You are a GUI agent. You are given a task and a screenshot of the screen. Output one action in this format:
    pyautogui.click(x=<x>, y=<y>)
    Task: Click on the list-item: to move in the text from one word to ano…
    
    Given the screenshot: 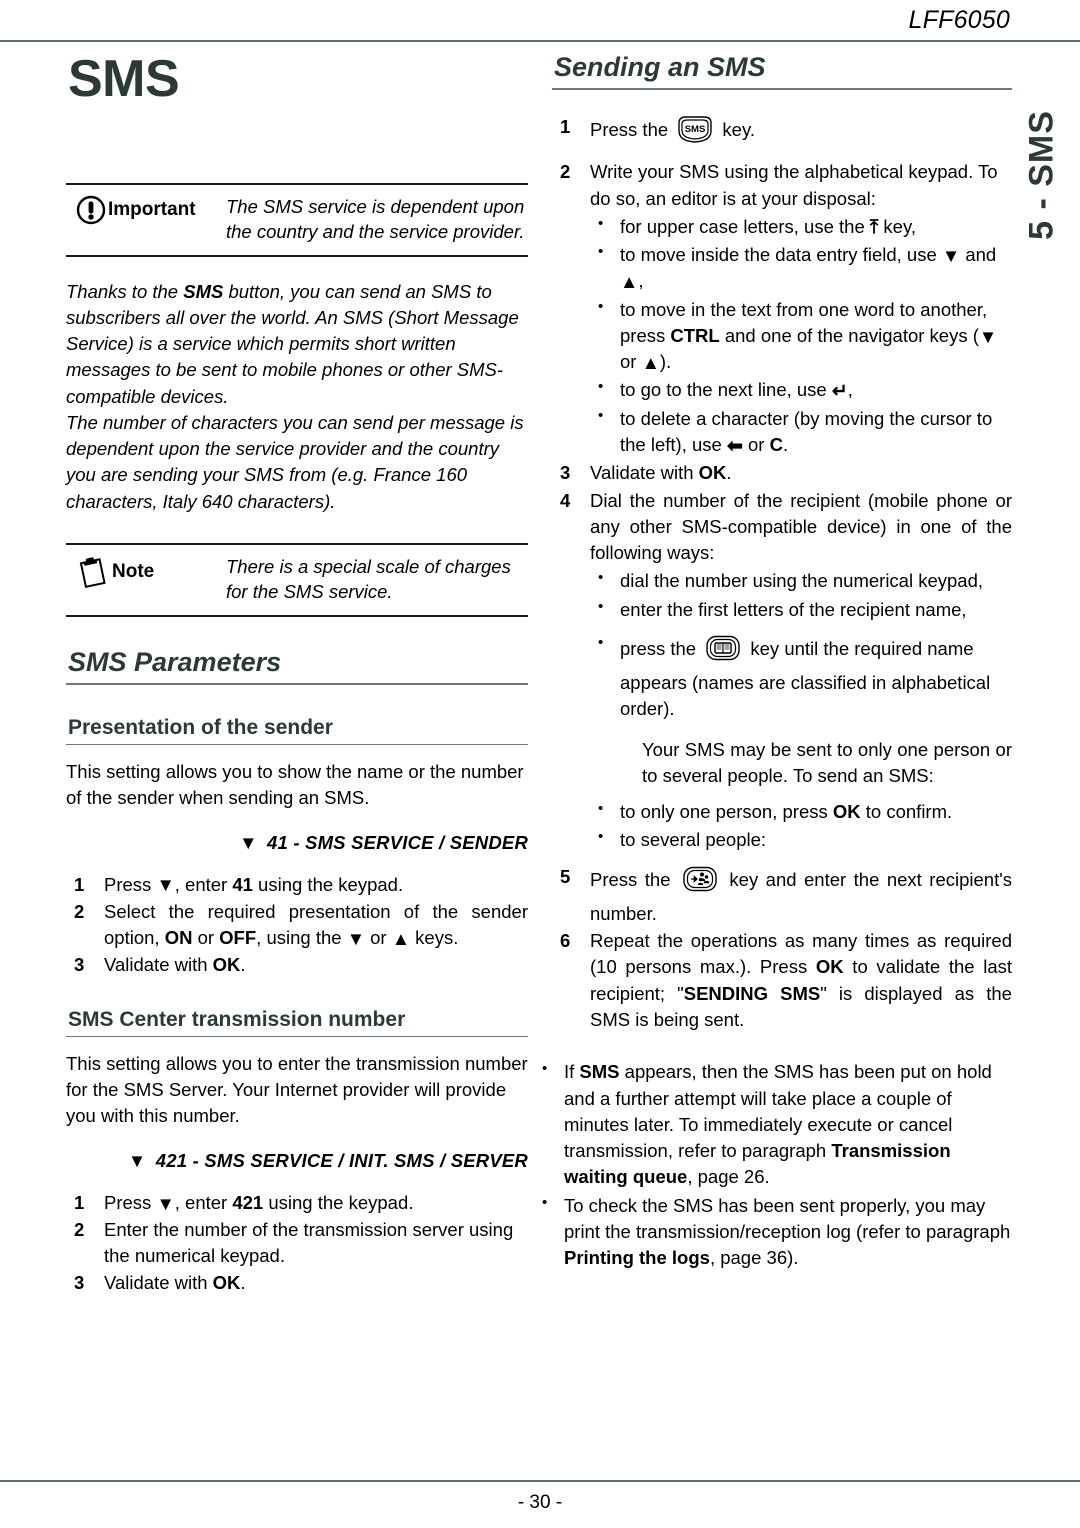 What is the action you would take?
    pyautogui.click(x=801, y=336)
    